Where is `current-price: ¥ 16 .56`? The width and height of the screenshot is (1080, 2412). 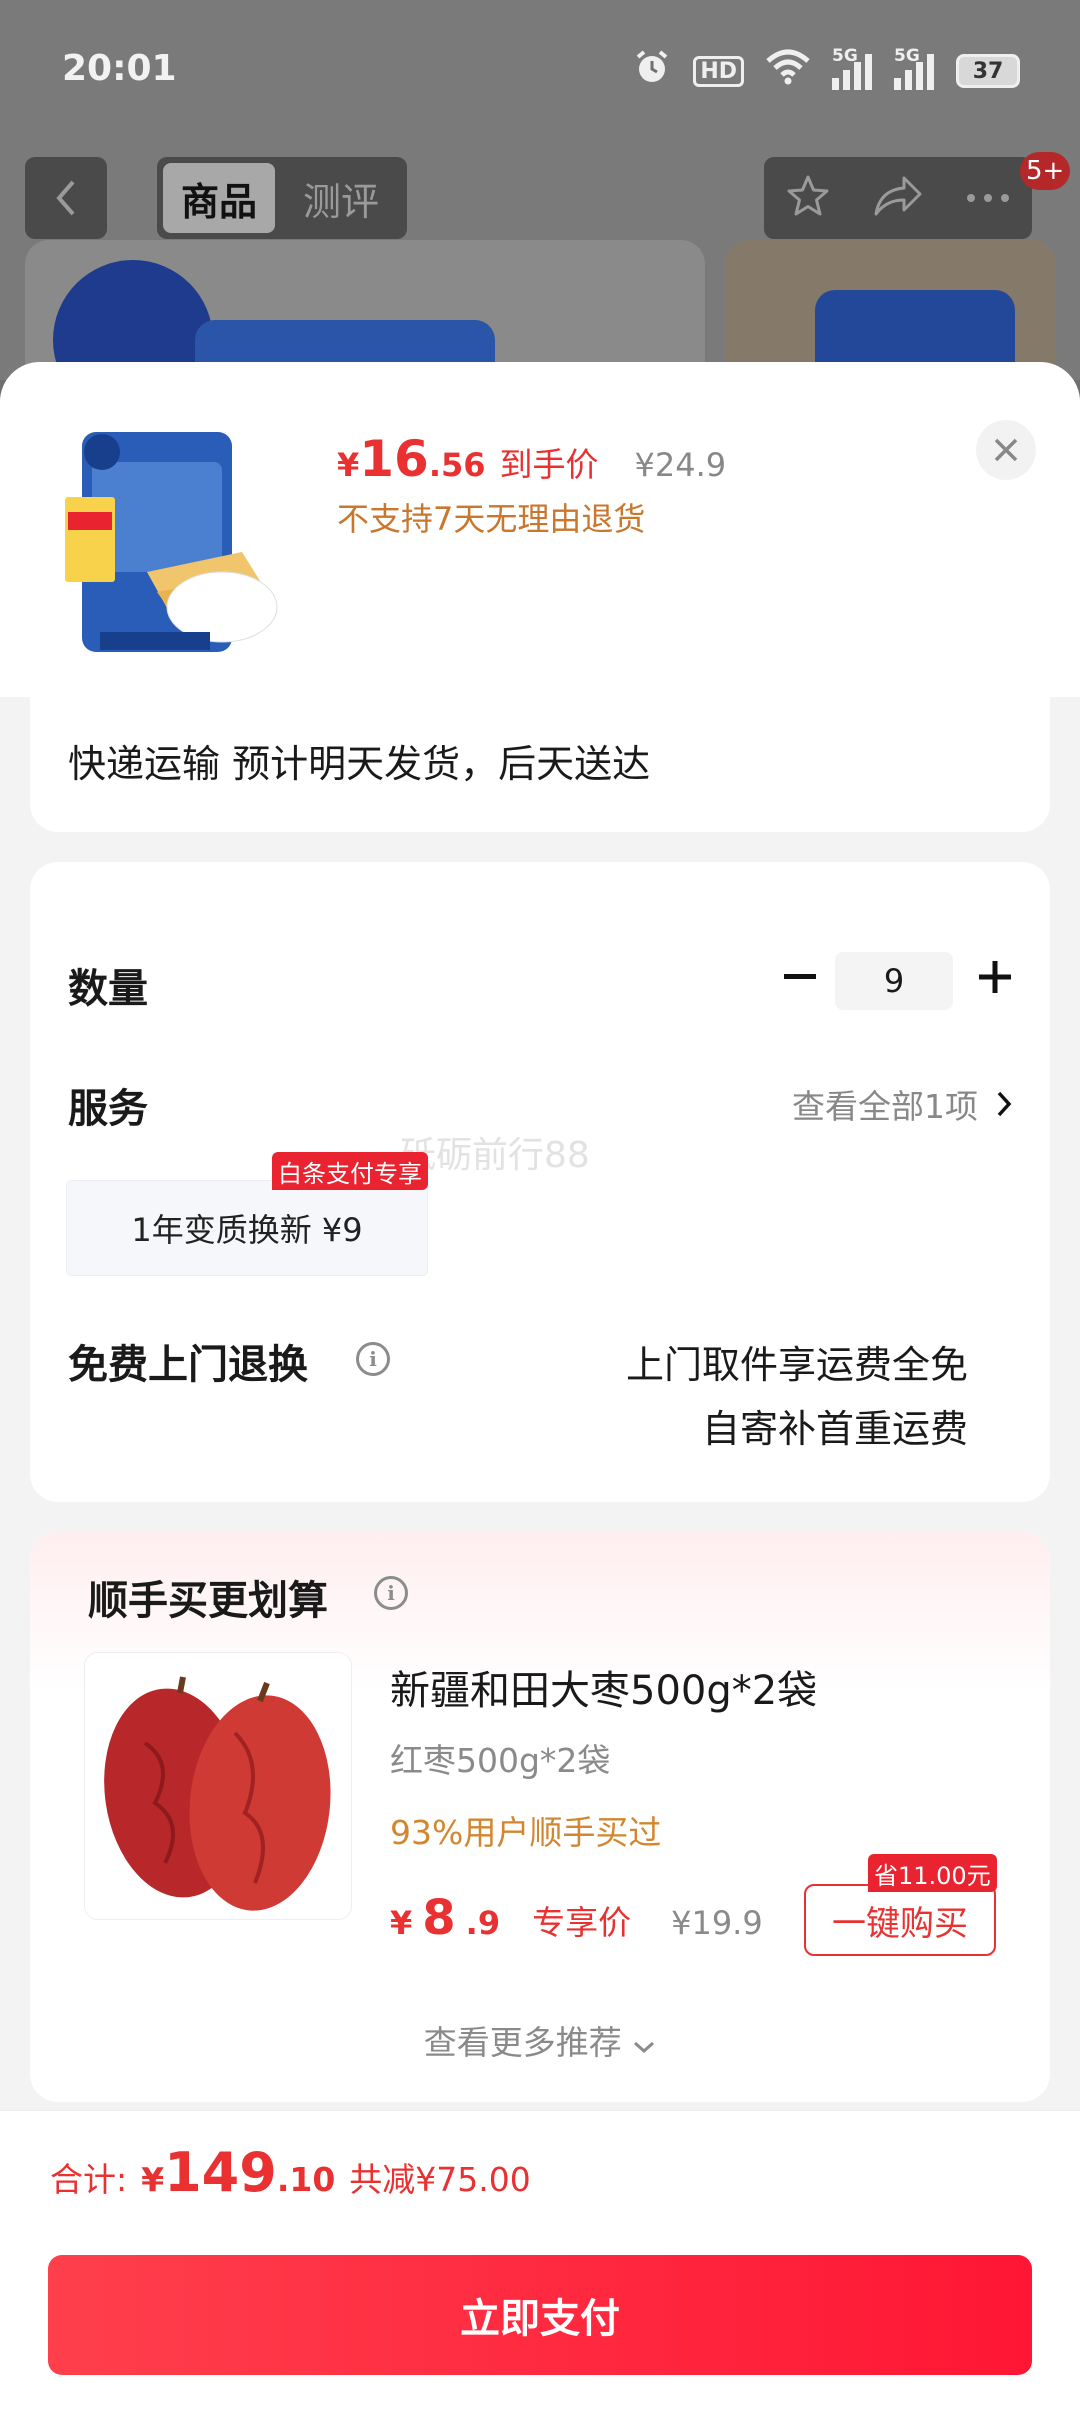 current-price: ¥ 16 .56 is located at coordinates (411, 459).